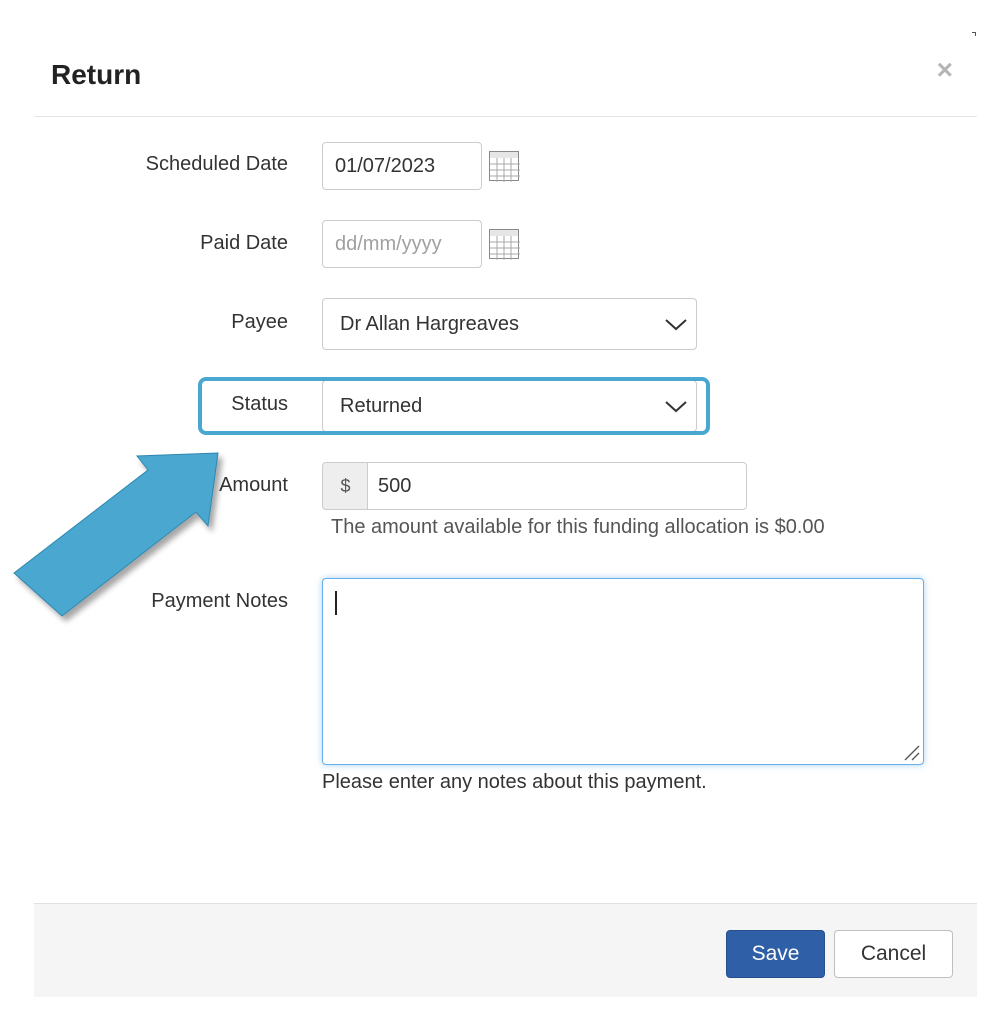 The image size is (1004, 1016). What do you see at coordinates (402, 166) in the screenshot?
I see `scheduled-date-input: 01/07/2023` at bounding box center [402, 166].